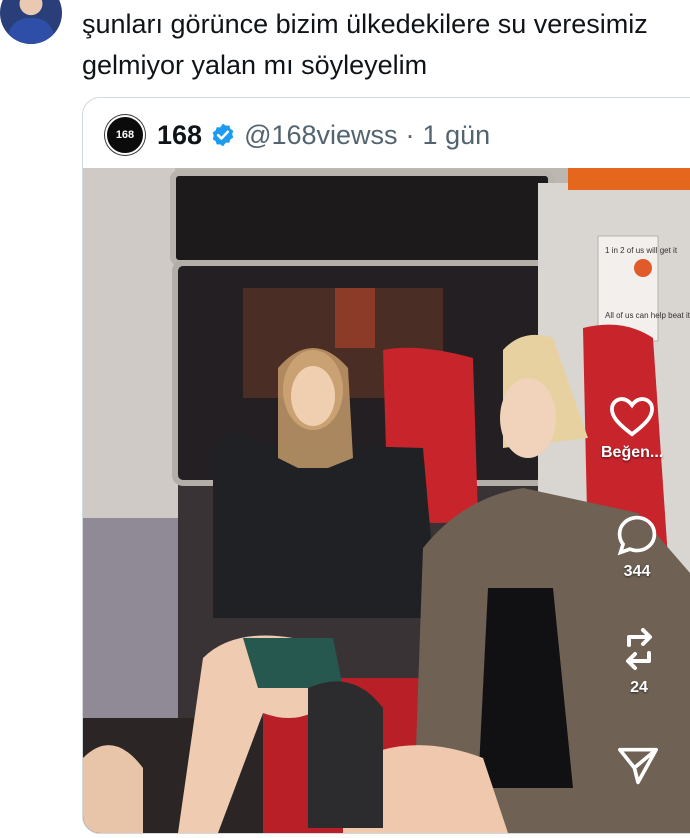 Image resolution: width=690 pixels, height=838 pixels. Describe the element at coordinates (320, 135) in the screenshot. I see `quoted-handle: @168viewss` at that location.